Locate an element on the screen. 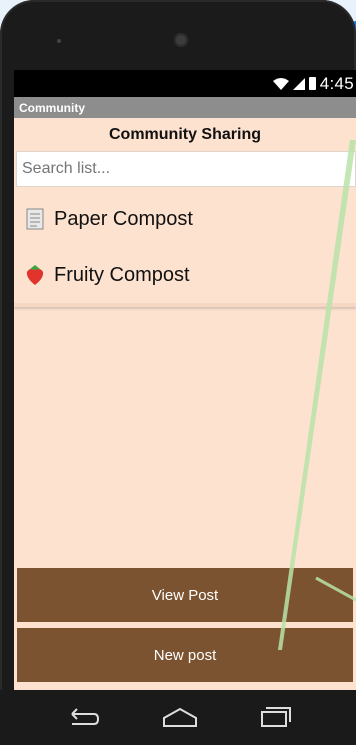 The height and width of the screenshot is (745, 356). list-item-label: Fruity Compost is located at coordinates (122, 274).